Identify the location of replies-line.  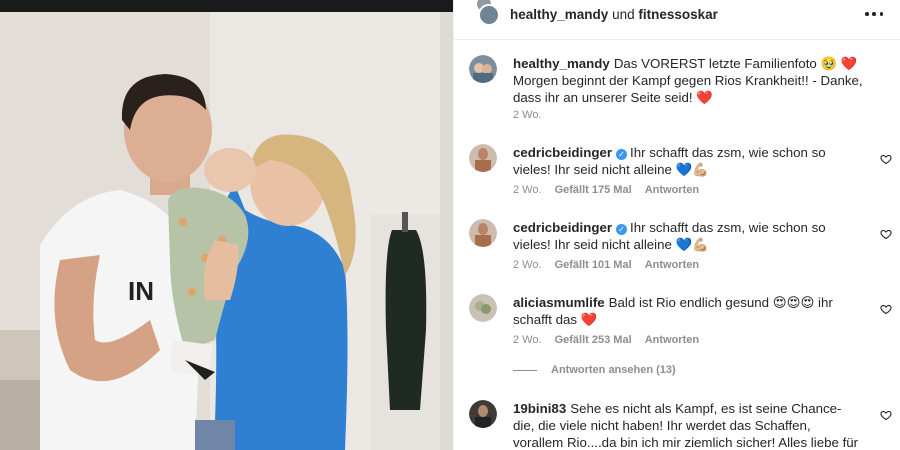
(525, 370).